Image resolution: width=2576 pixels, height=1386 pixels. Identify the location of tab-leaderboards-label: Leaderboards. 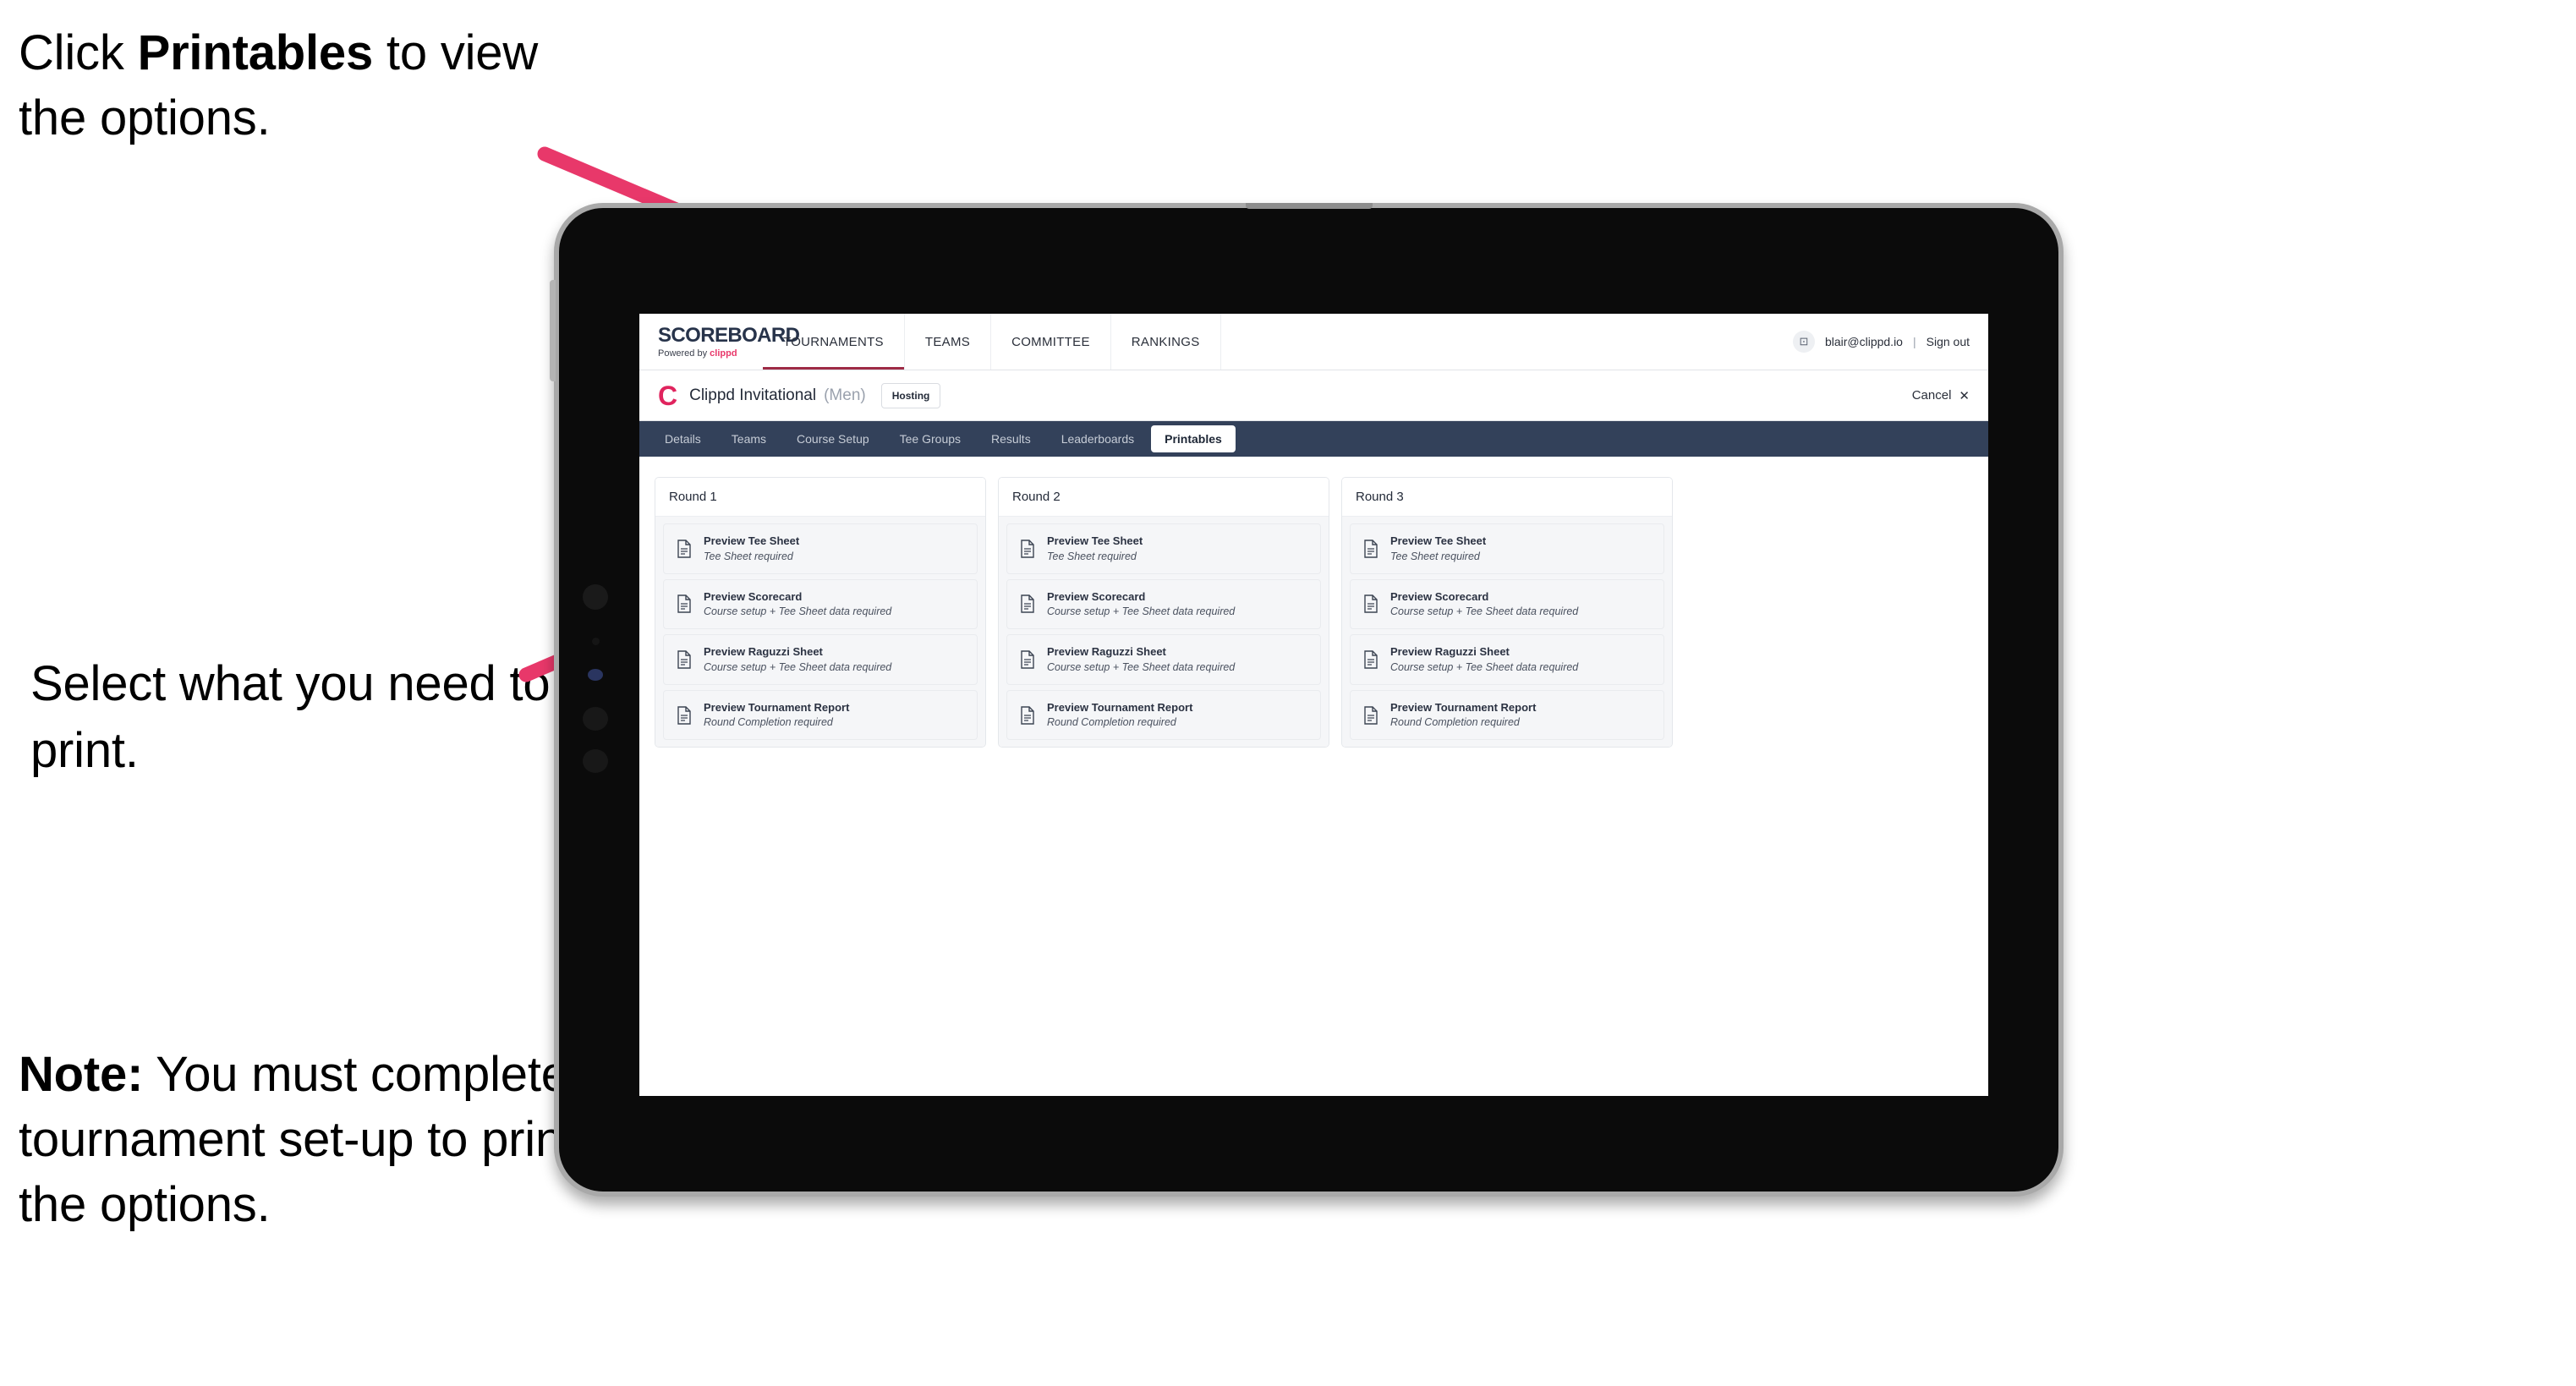
(1098, 439).